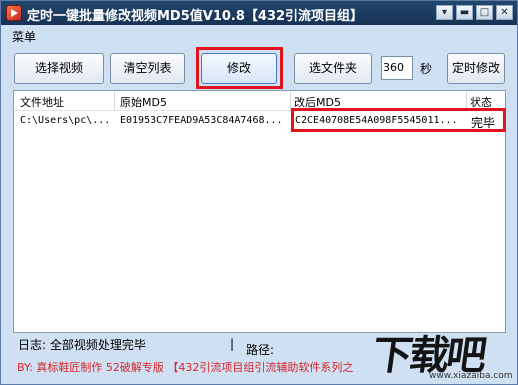 Image resolution: width=518 pixels, height=385 pixels. I want to click on maximize-button: □, so click(484, 12).